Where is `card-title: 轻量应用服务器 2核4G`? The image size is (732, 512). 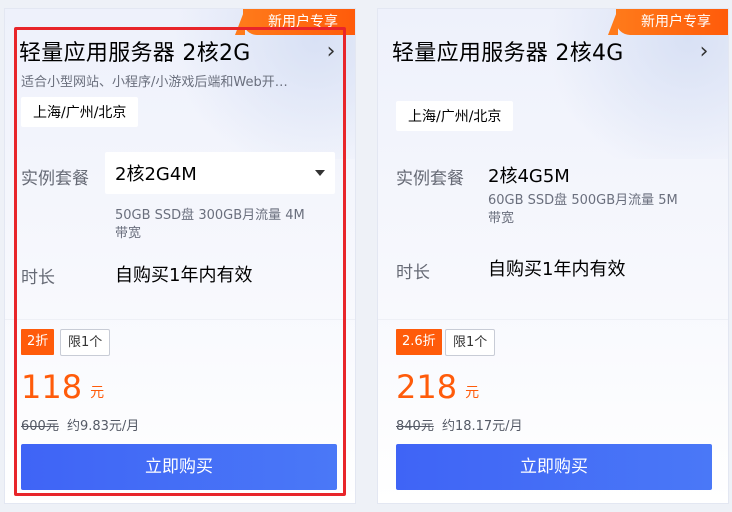 card-title: 轻量应用服务器 2核4G is located at coordinates (508, 53).